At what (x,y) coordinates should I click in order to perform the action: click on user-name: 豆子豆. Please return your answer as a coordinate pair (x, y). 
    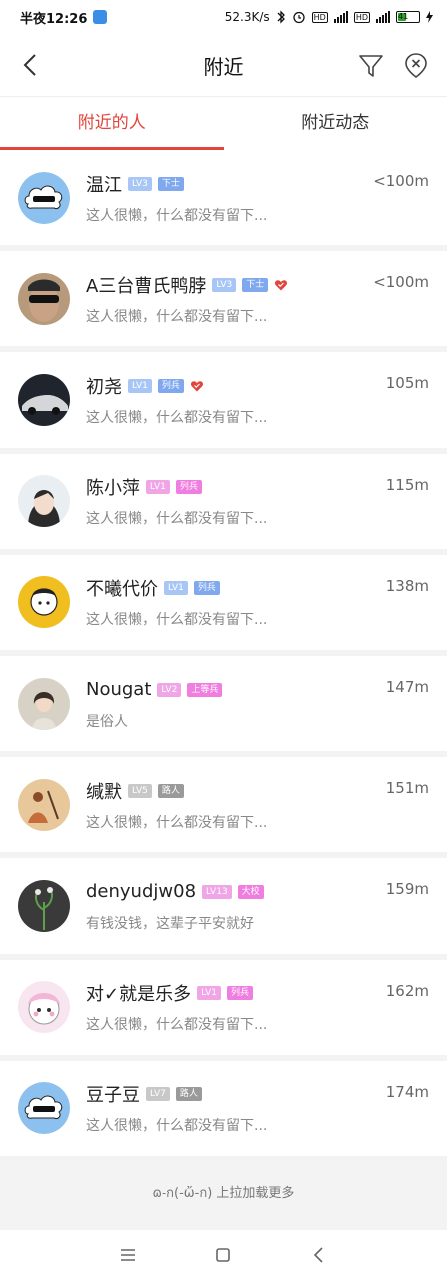
    Looking at the image, I should click on (113, 1096).